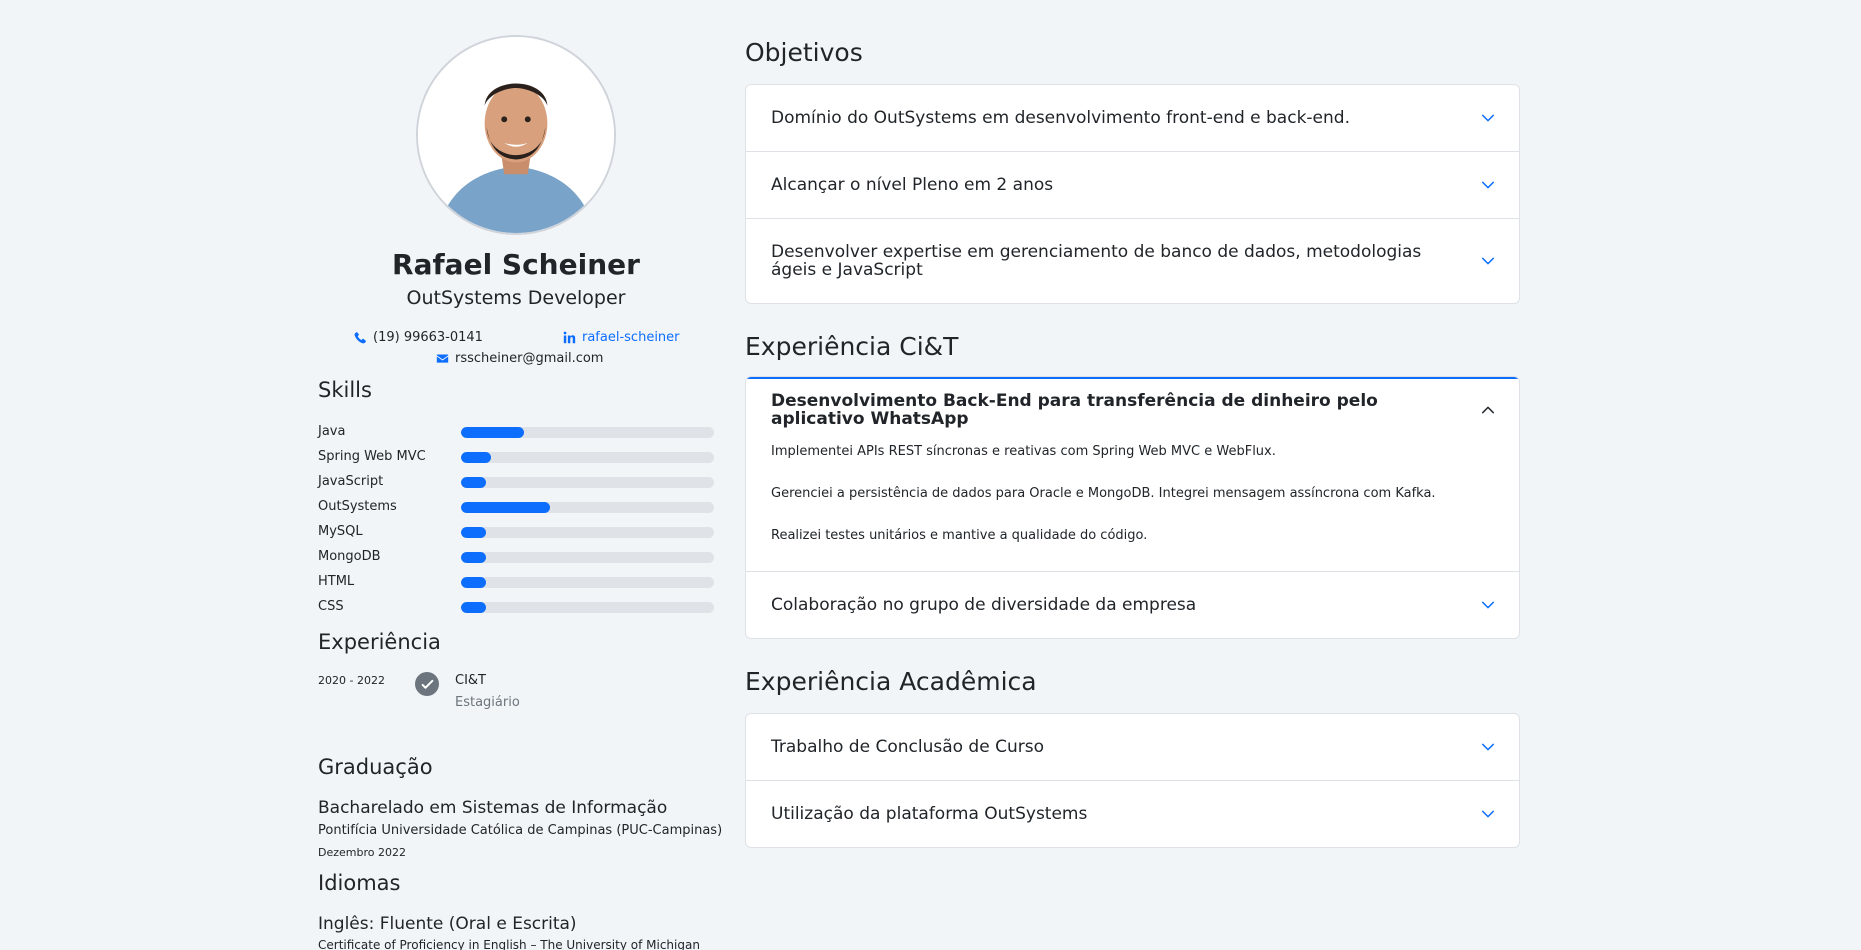 The width and height of the screenshot is (1861, 950). What do you see at coordinates (345, 390) in the screenshot?
I see `skills-heading: Skills` at bounding box center [345, 390].